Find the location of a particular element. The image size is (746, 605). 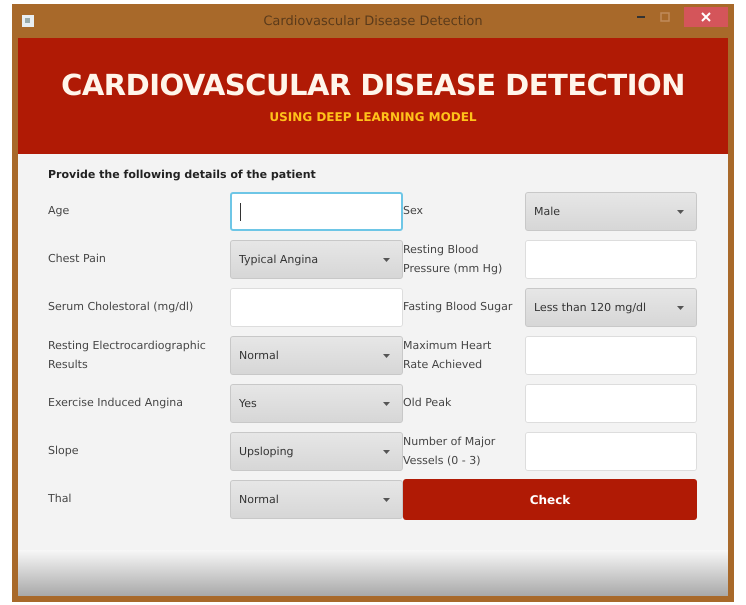

field-label: Resting Blood Pressure (mm Hg) is located at coordinates (453, 259).